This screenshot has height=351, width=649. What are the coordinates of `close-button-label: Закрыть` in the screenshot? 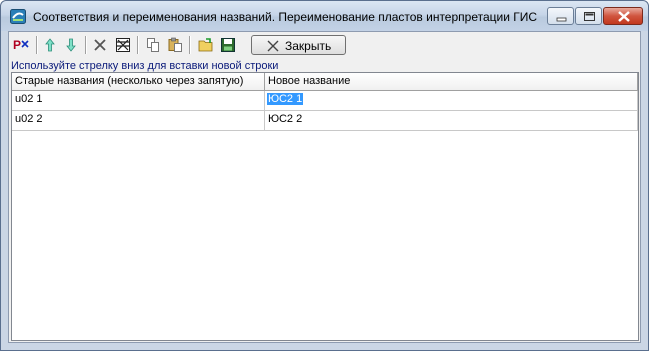 It's located at (308, 46).